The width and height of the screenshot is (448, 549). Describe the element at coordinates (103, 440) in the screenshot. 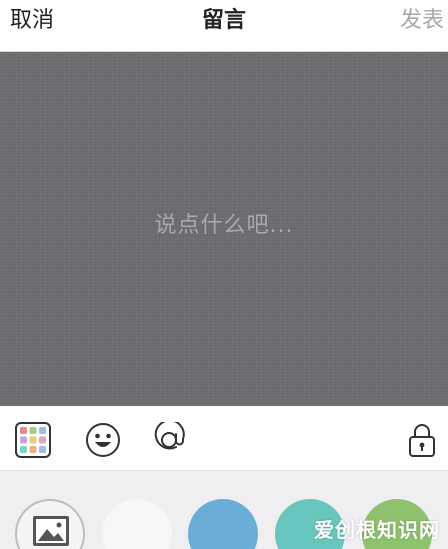

I see `emoji-icon` at that location.